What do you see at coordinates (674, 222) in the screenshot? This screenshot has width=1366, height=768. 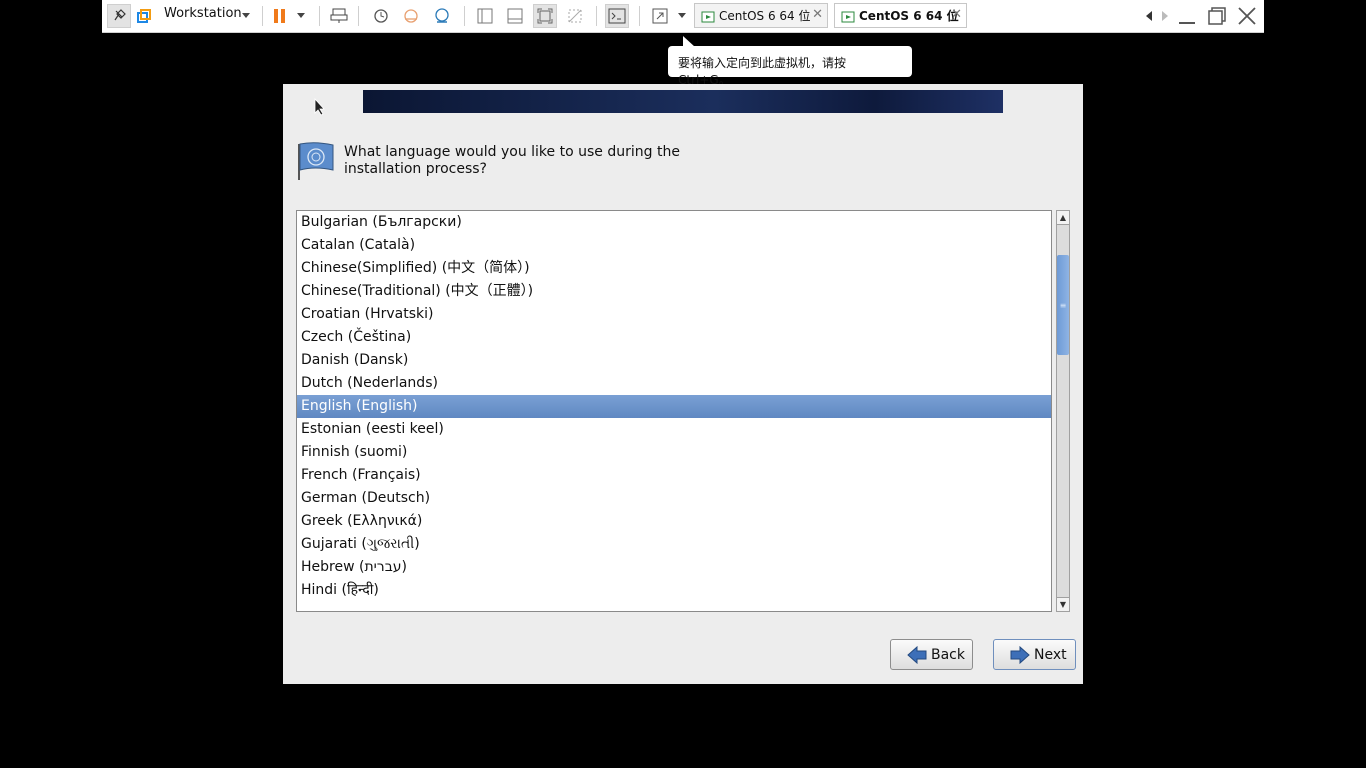 I see `language-option: Bulgarian (Български)` at bounding box center [674, 222].